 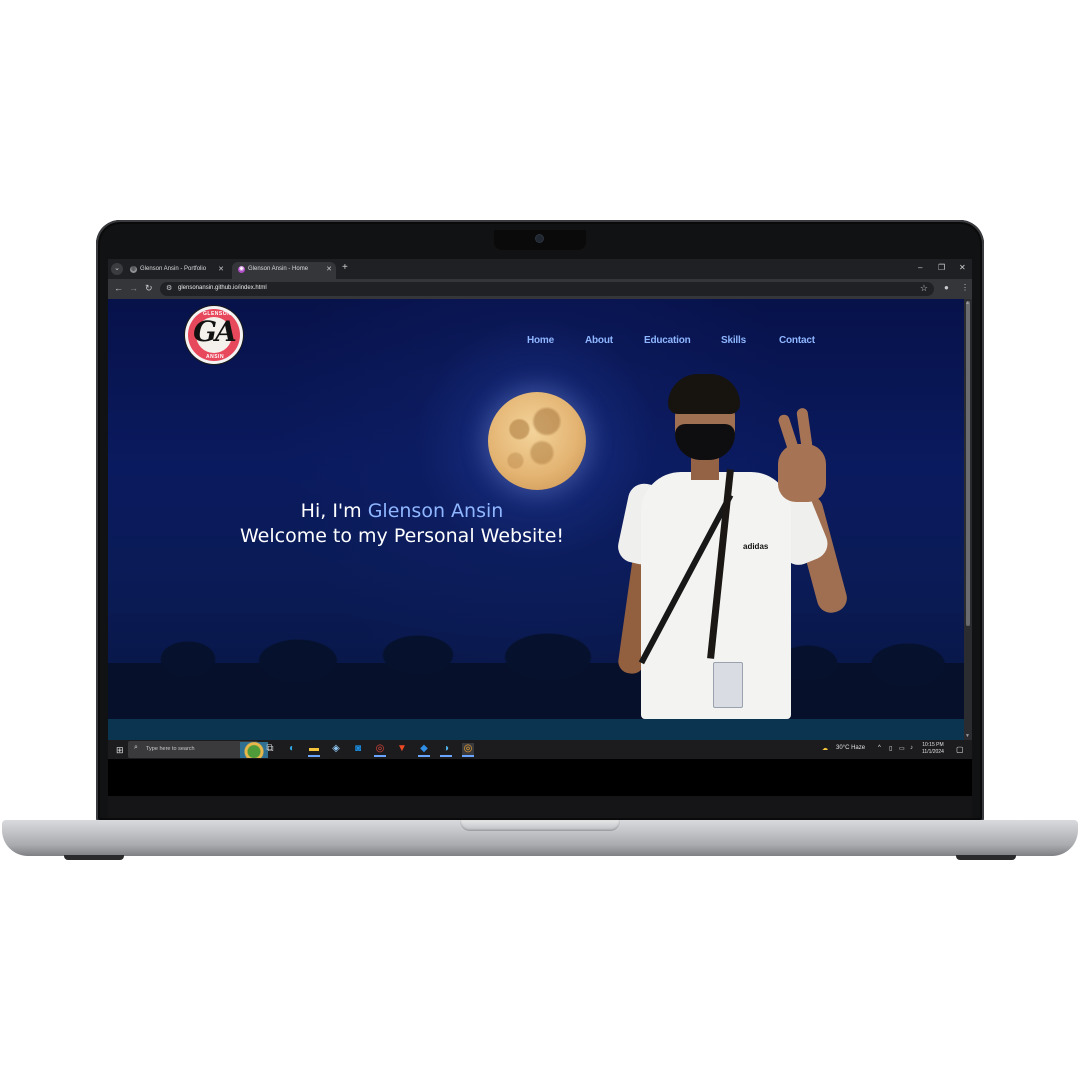 I want to click on notification-icon: ▢, so click(x=960, y=749).